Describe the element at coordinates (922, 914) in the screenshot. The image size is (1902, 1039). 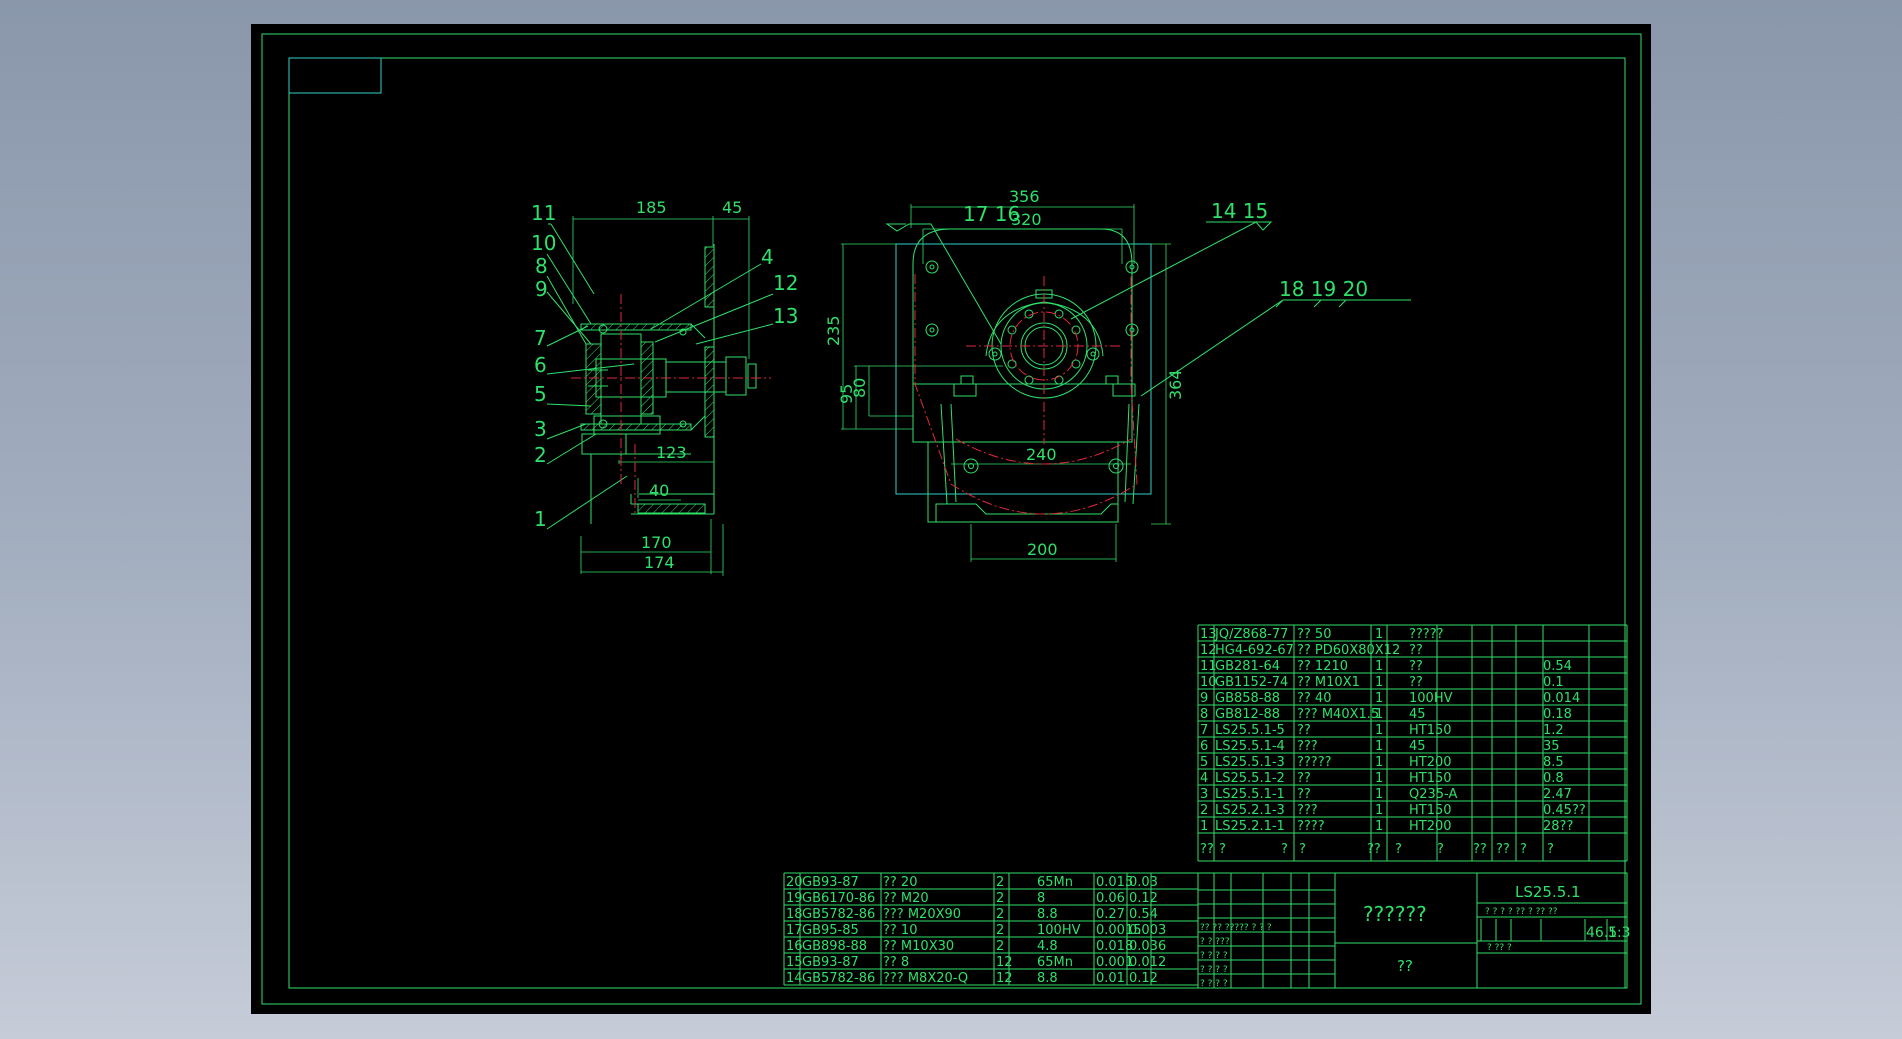
I see `bom-lower-name: ??? M20X90` at that location.